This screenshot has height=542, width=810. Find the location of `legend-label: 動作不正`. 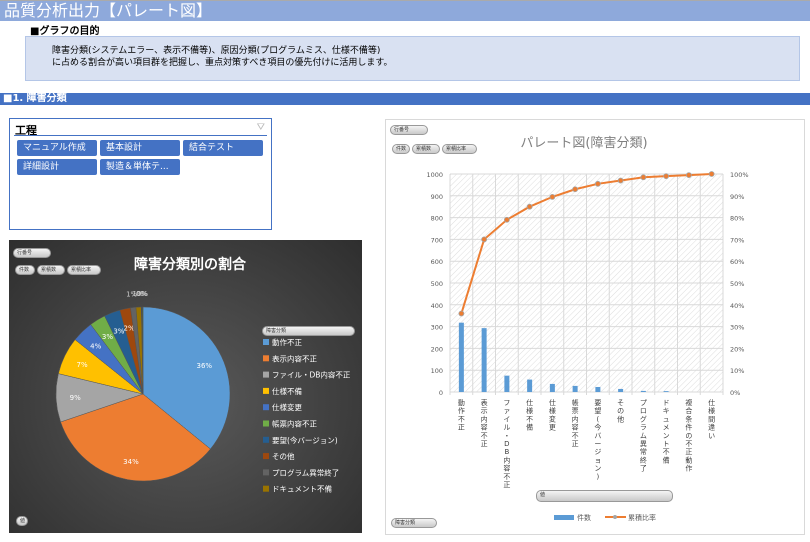

legend-label: 動作不正 is located at coordinates (287, 342).